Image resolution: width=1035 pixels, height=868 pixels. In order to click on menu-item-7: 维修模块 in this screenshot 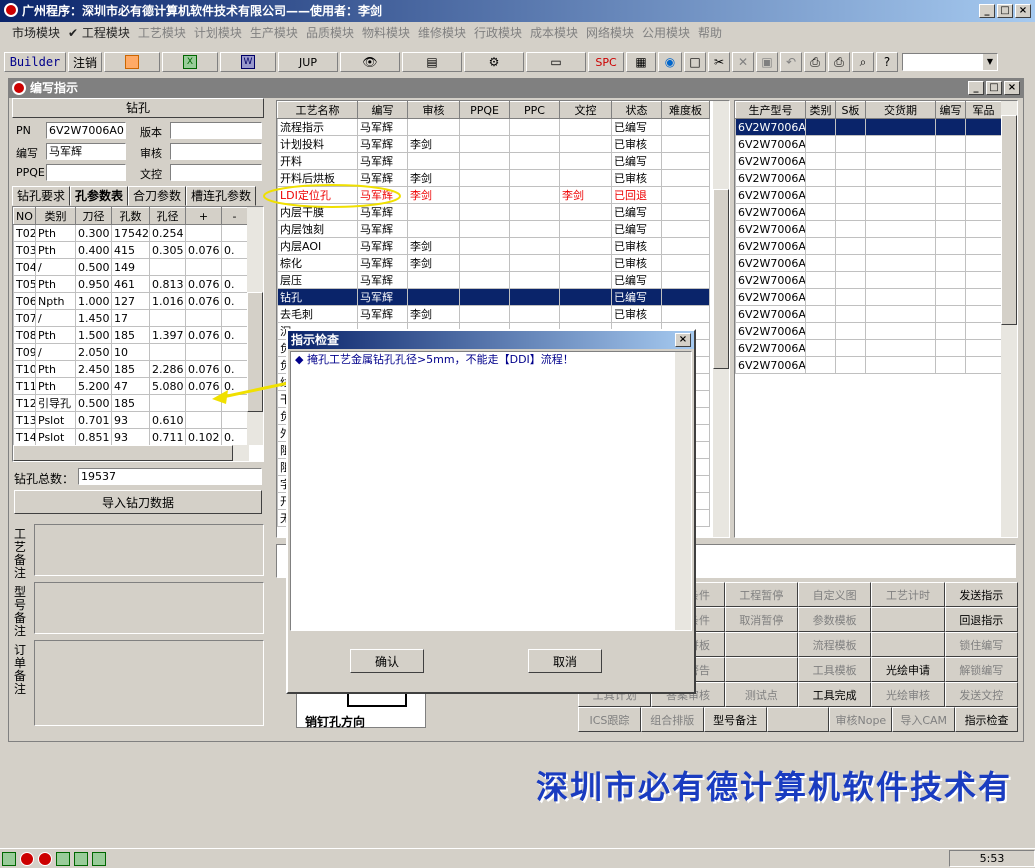, I will do `click(442, 32)`.